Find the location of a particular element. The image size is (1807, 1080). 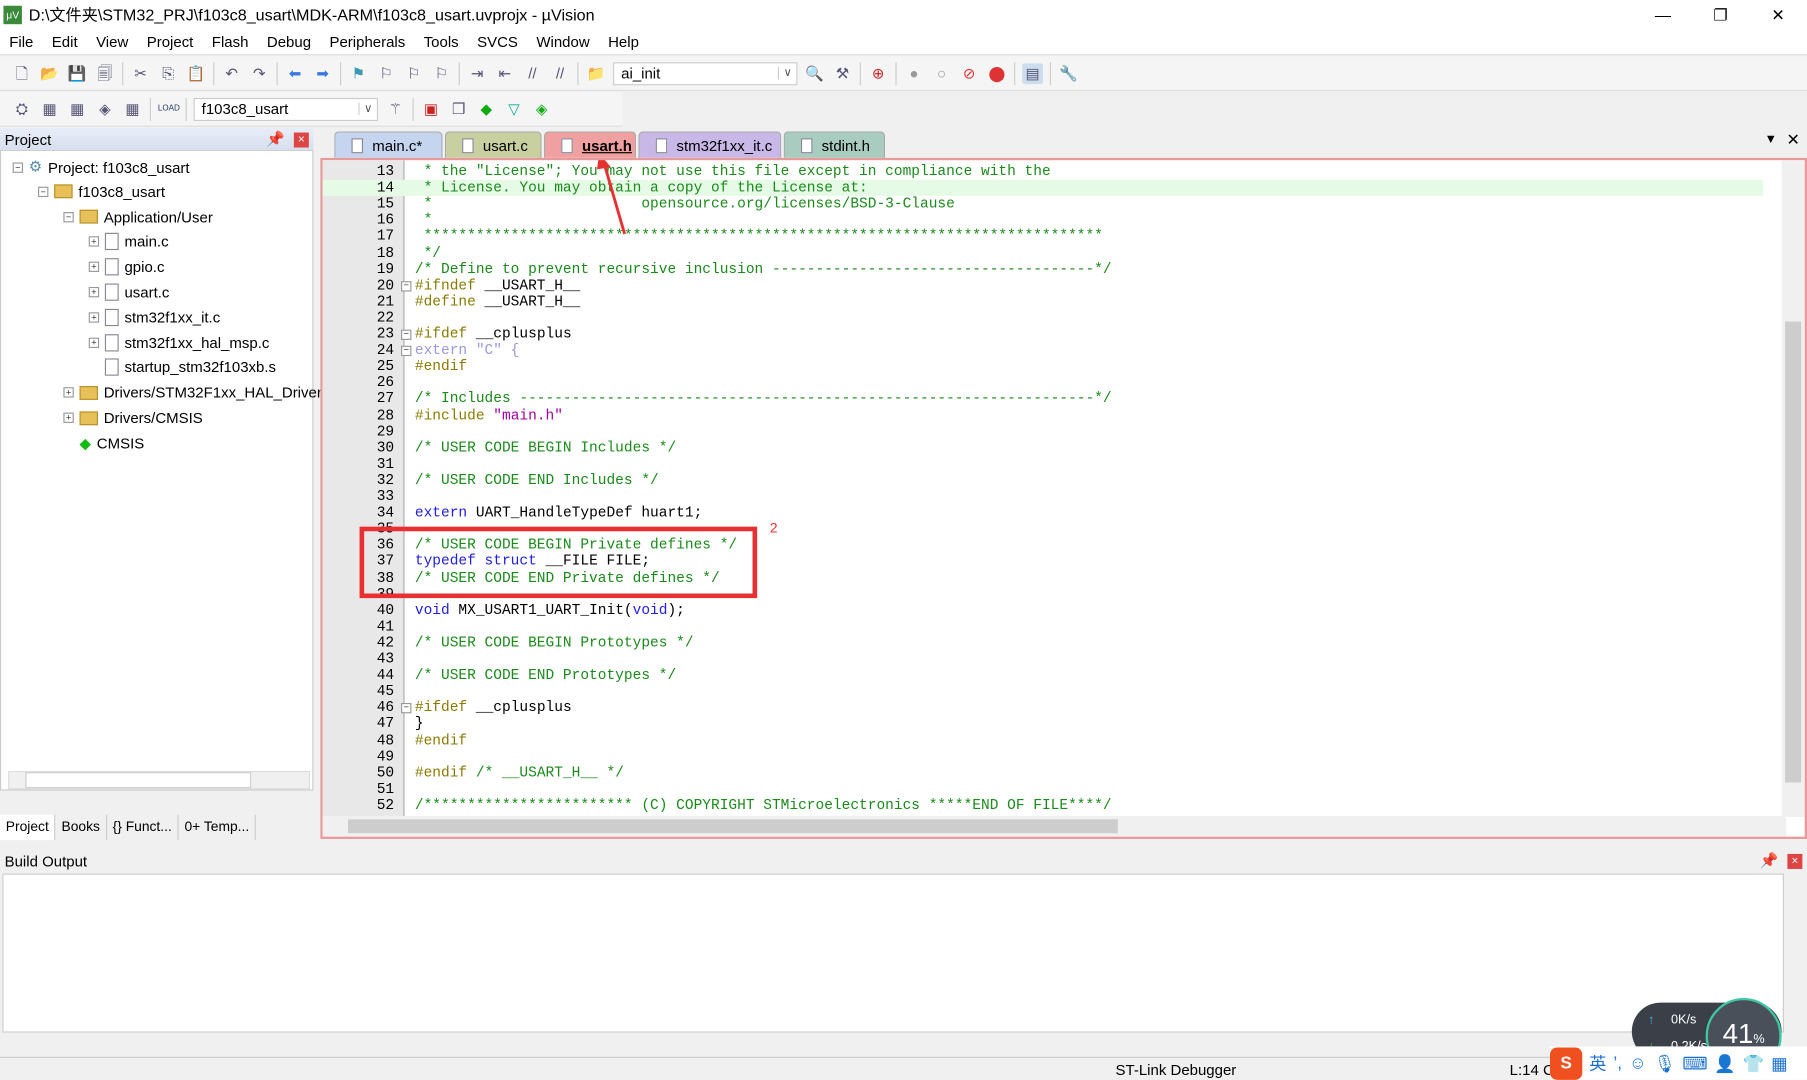

pack-installer-icon: ▽ is located at coordinates (514, 109).